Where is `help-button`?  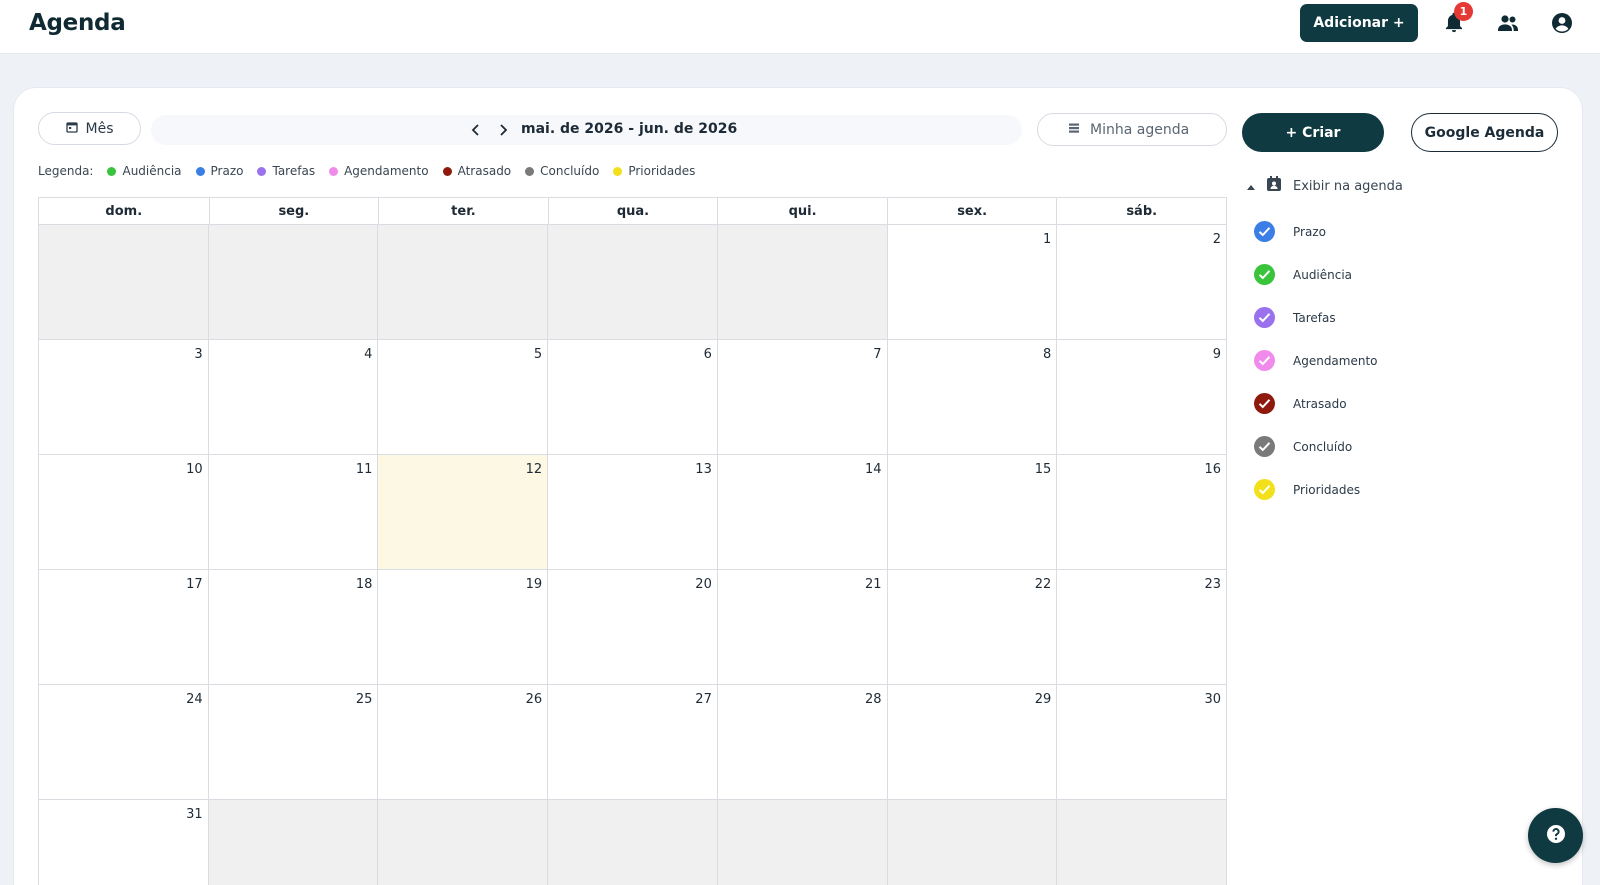
help-button is located at coordinates (1555, 835).